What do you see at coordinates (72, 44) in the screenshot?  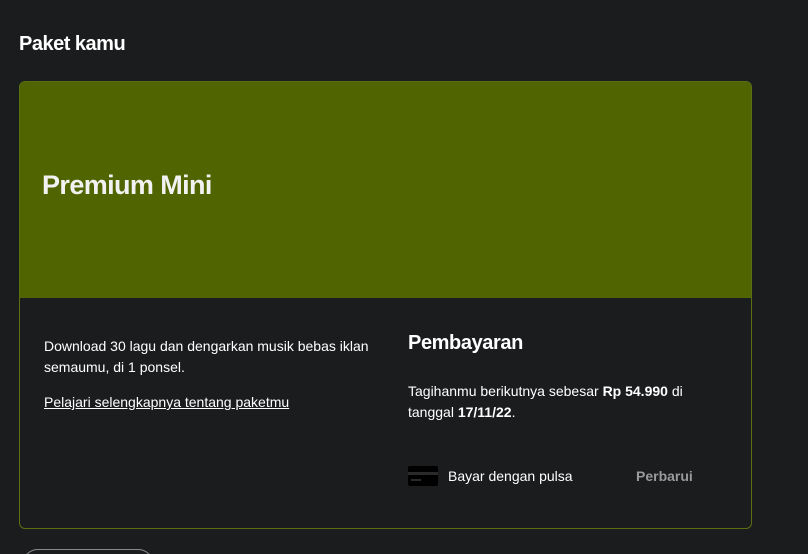 I see `section-title: Paket kamu` at bounding box center [72, 44].